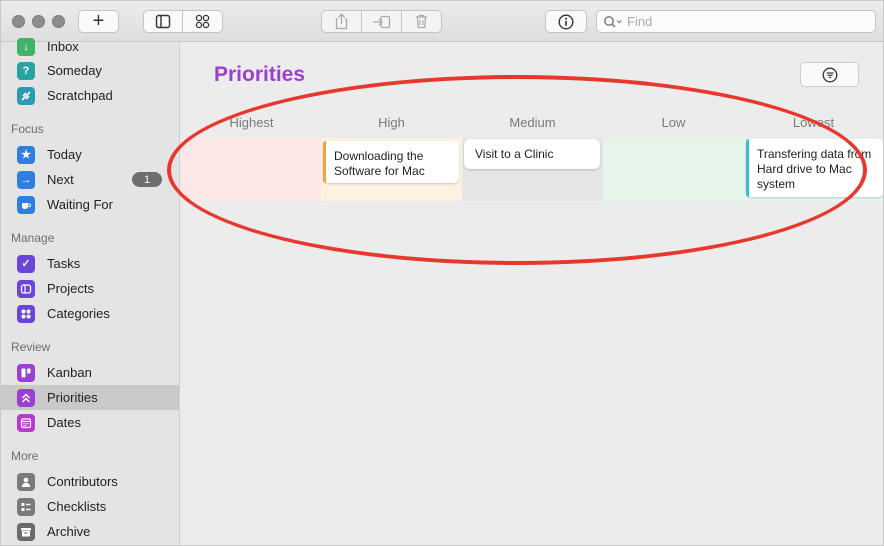 This screenshot has height=546, width=884. I want to click on filter-button, so click(829, 74).